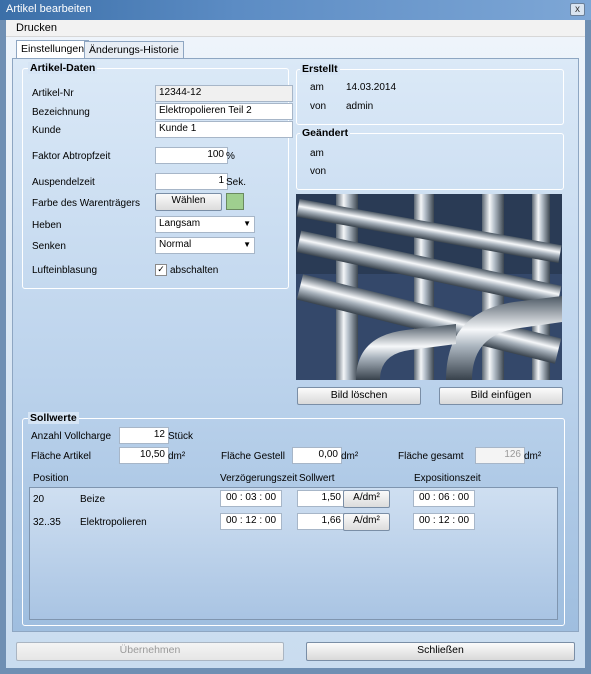 This screenshot has width=591, height=674. What do you see at coordinates (61, 112) in the screenshot?
I see `bezeichnung-label: Bezeichnung` at bounding box center [61, 112].